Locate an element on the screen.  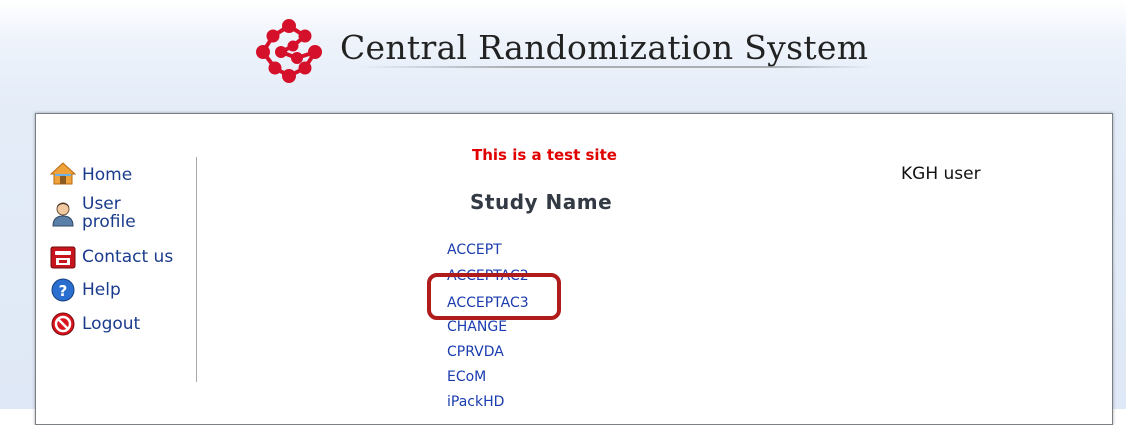
sidebar-item-home: Home is located at coordinates (91, 174).